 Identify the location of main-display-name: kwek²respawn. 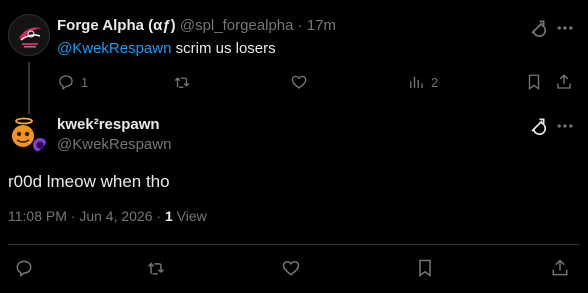
(108, 124).